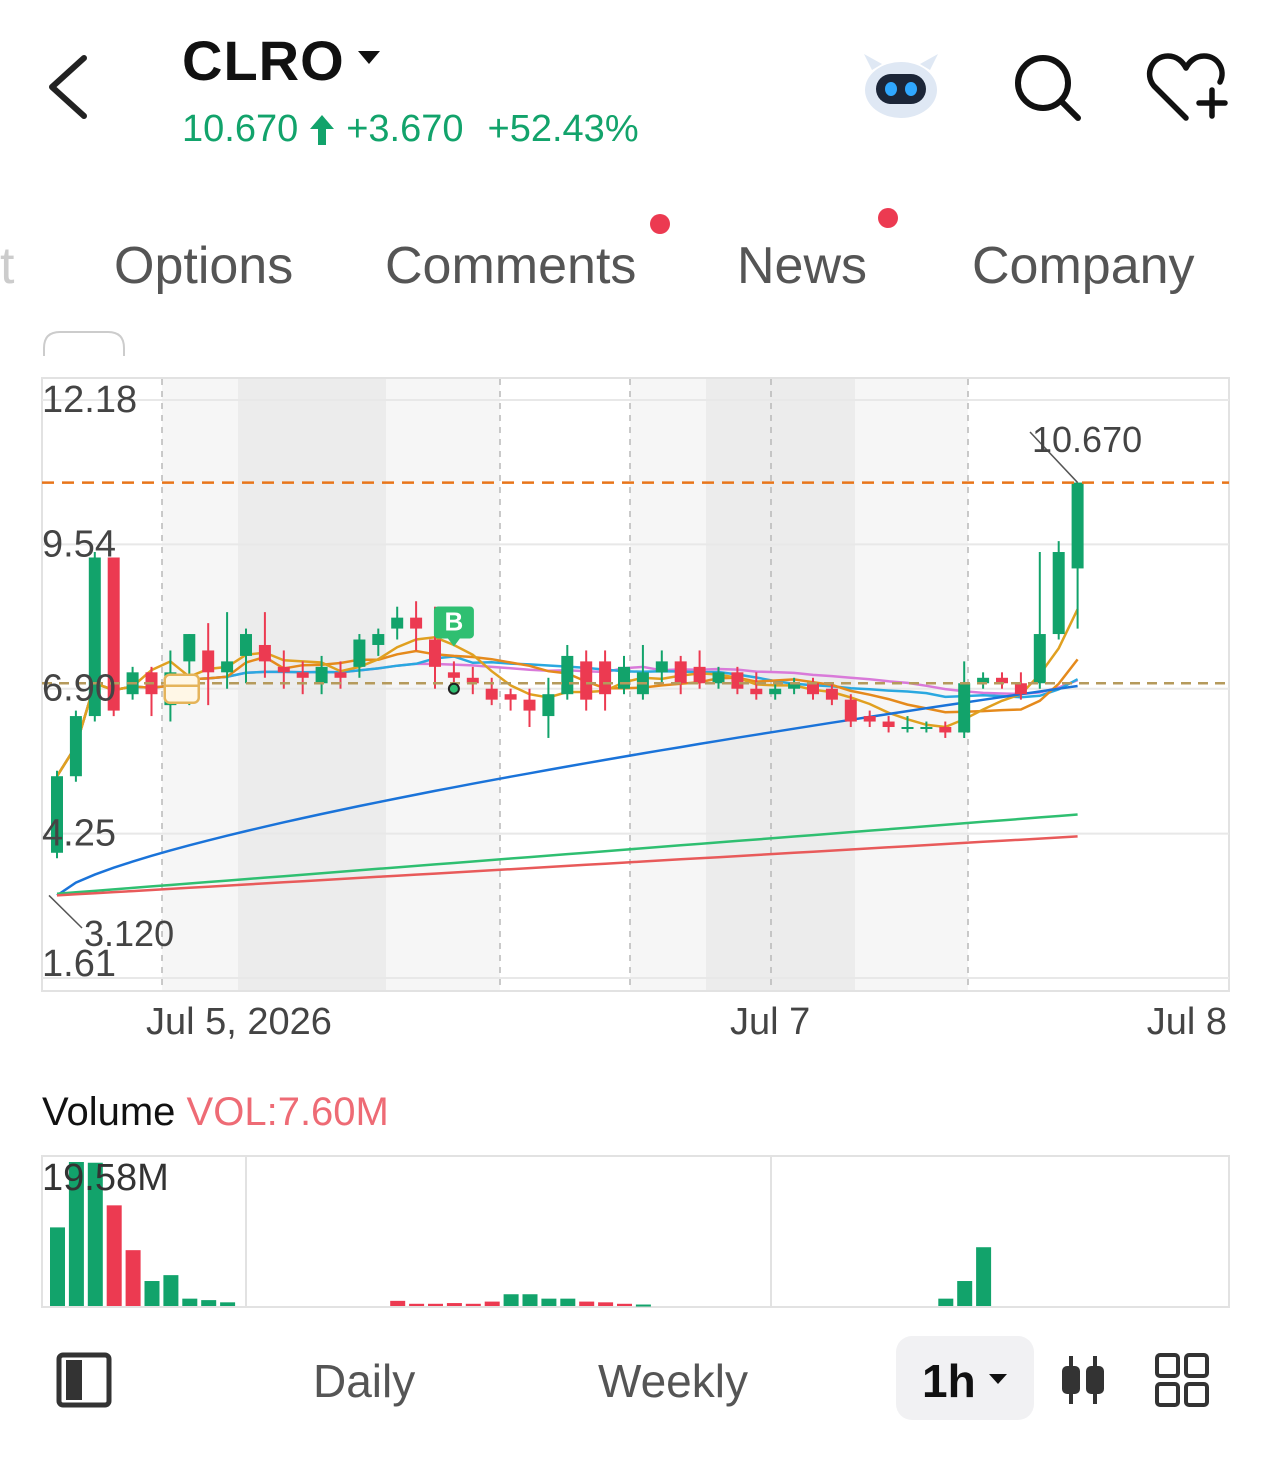 This screenshot has height=1483, width=1272. What do you see at coordinates (405, 129) in the screenshot?
I see `price-change: +3.670` at bounding box center [405, 129].